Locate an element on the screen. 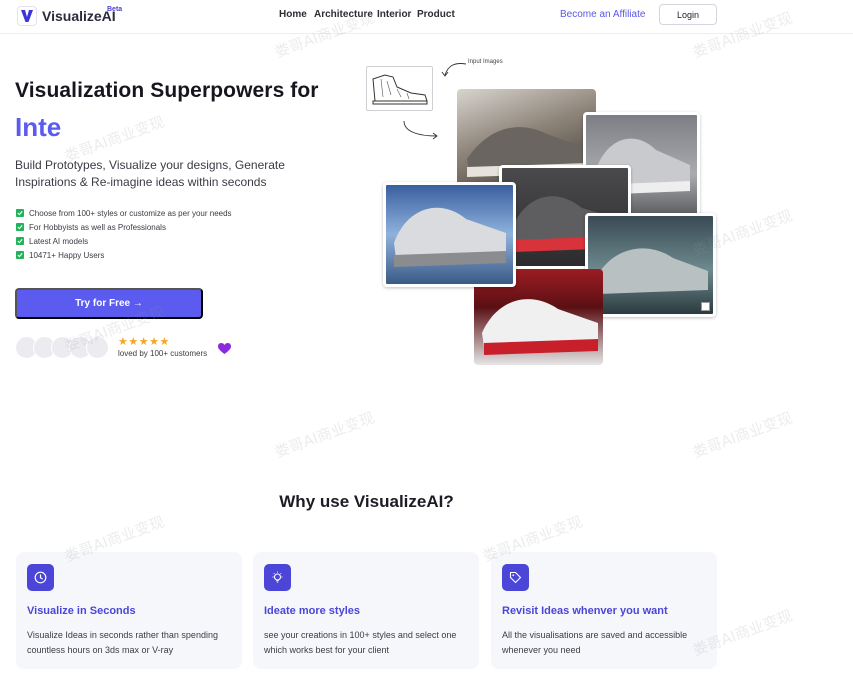 This screenshot has width=853, height=678. affiliate-link: Become an Affiliate is located at coordinates (602, 14).